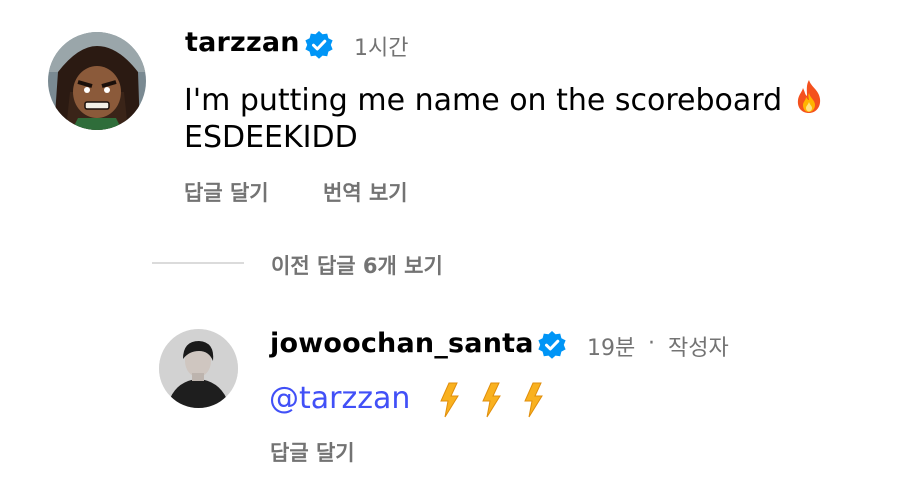 The width and height of the screenshot is (913, 491). What do you see at coordinates (402, 343) in the screenshot?
I see `reply-username: jowoochan_santa` at bounding box center [402, 343].